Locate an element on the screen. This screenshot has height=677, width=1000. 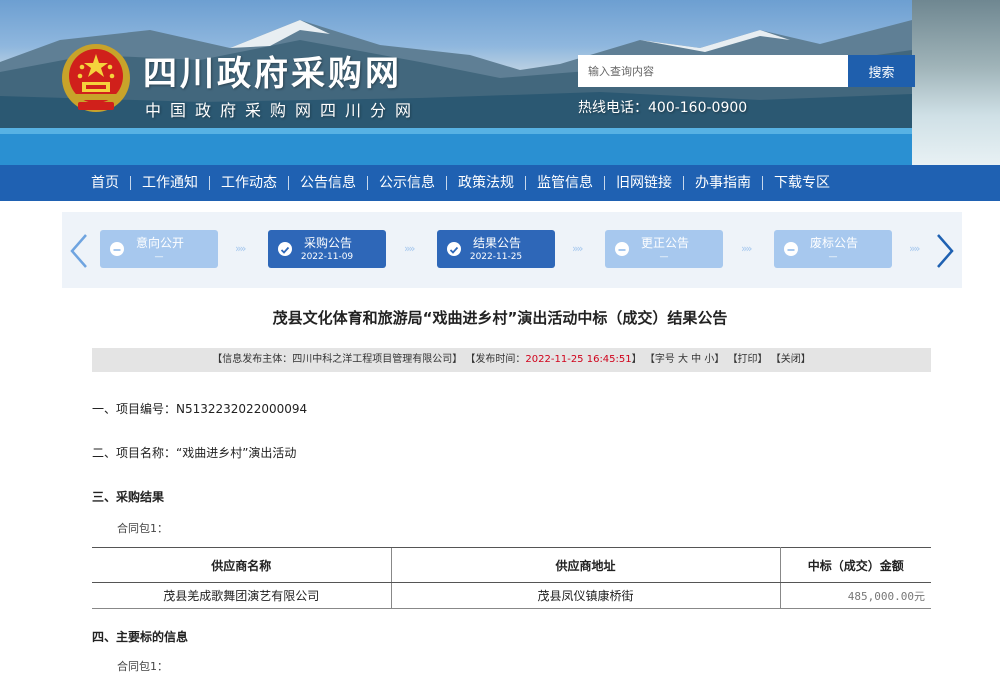
publish-time-label: 【发布时间： is located at coordinates (495, 359).